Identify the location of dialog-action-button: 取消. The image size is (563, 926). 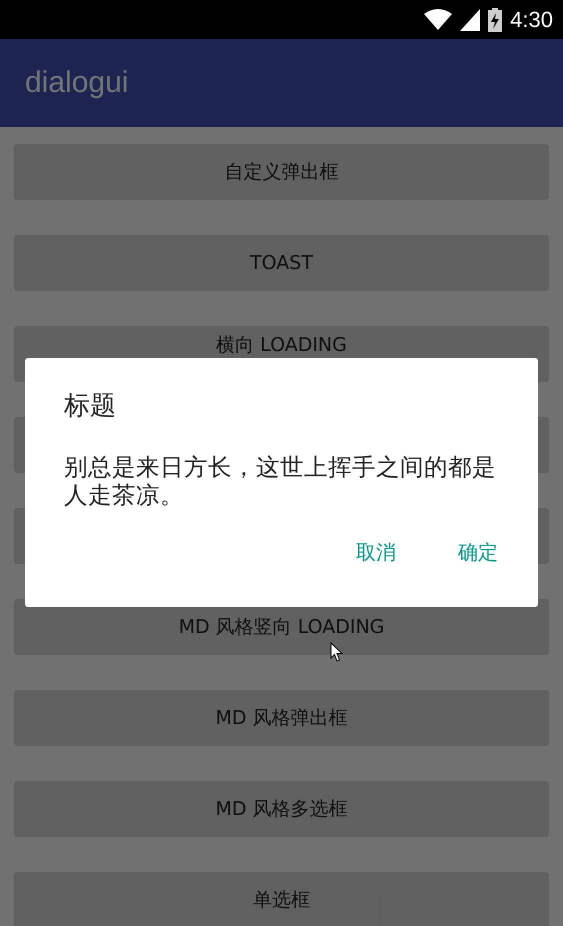
(376, 552).